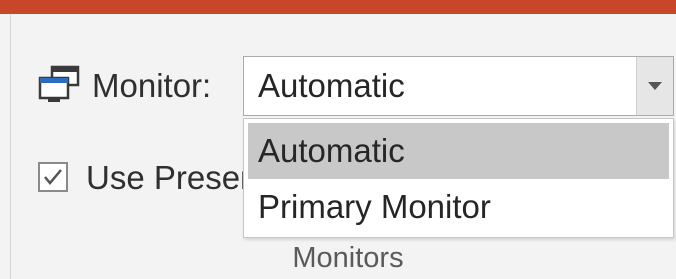 The width and height of the screenshot is (676, 279). Describe the element at coordinates (165, 178) in the screenshot. I see `presenter-view-label: Use Presenter View` at that location.